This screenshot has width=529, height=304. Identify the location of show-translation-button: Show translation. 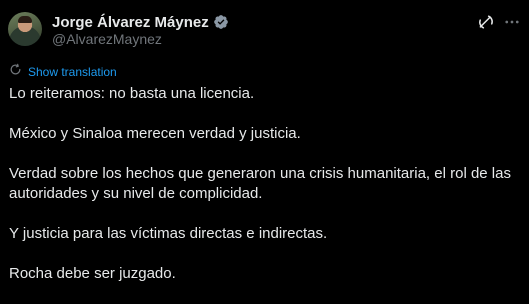
(63, 72).